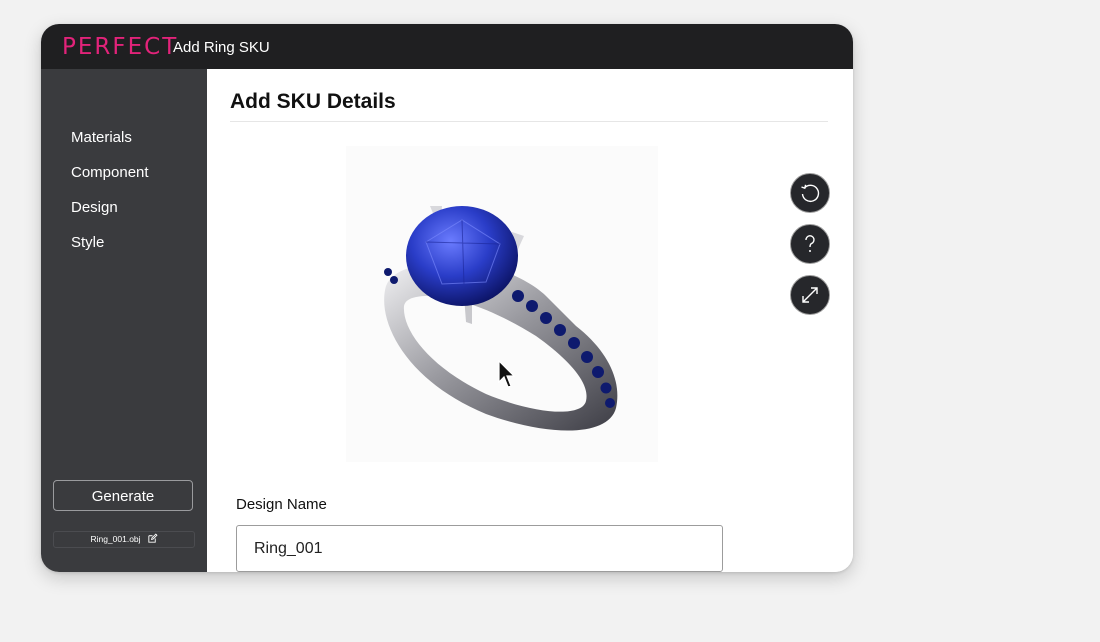  I want to click on ring-image, so click(501, 318).